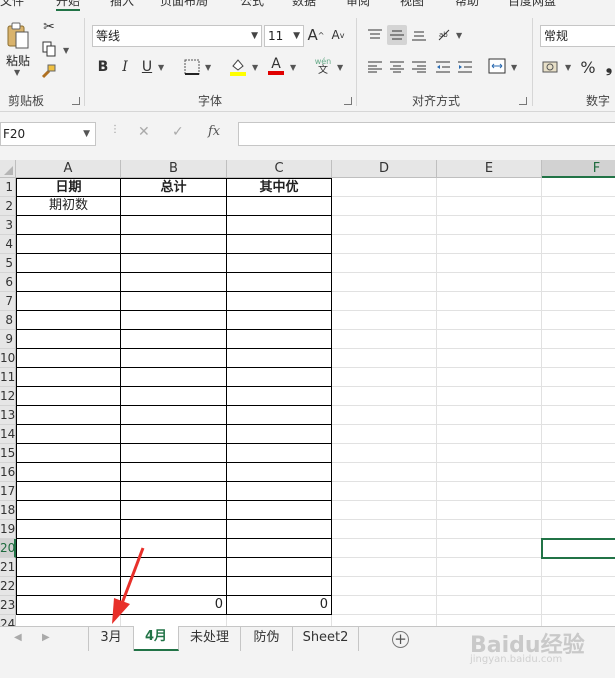 Image resolution: width=615 pixels, height=678 pixels. I want to click on cell-e5, so click(489, 263).